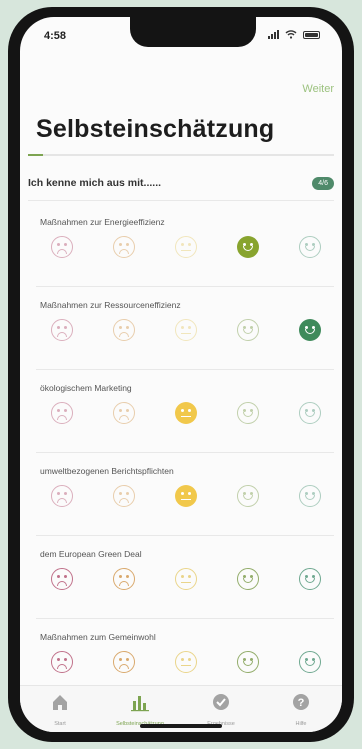 The image size is (362, 749). I want to click on status-time: 4:58, so click(55, 36).